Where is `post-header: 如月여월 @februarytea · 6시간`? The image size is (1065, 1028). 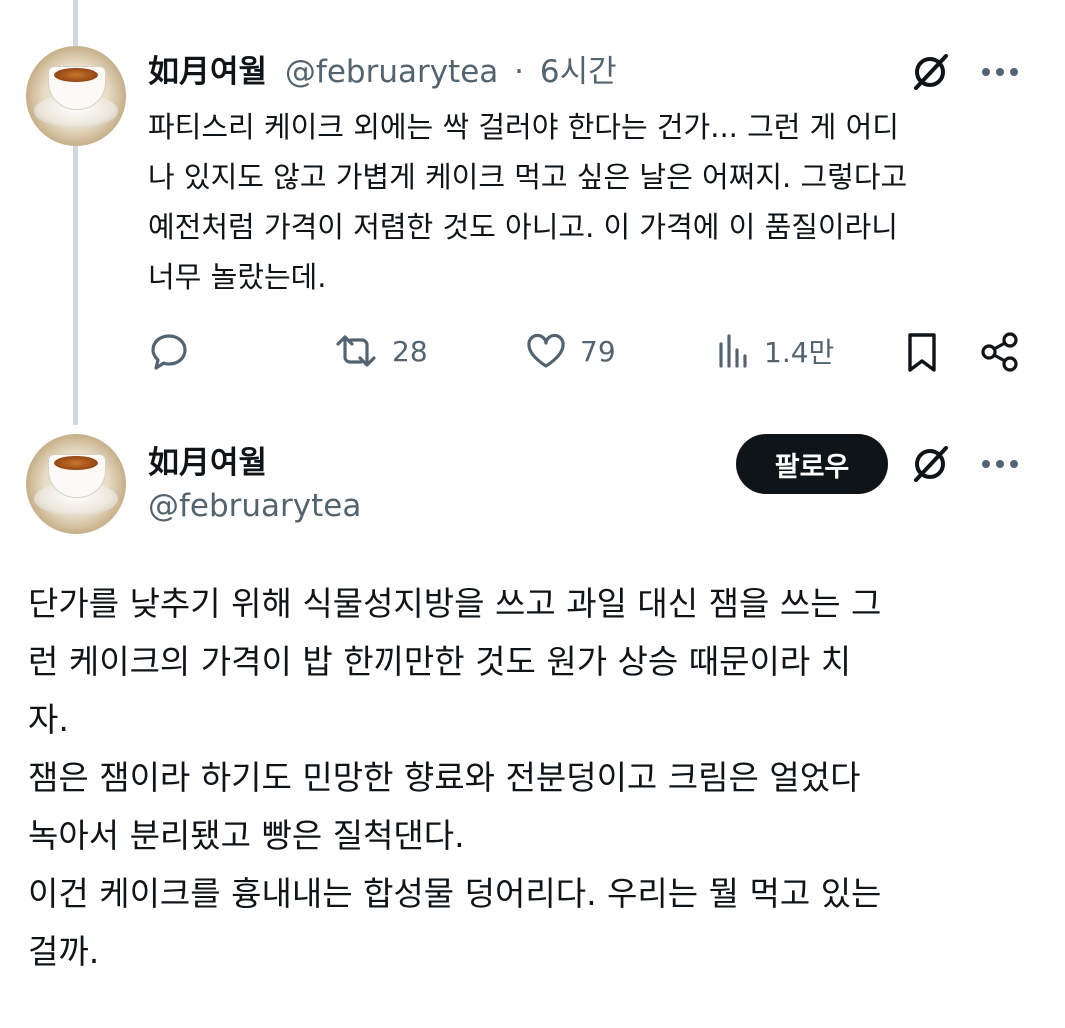
post-header: 如月여월 @februarytea · 6시간 is located at coordinates (382, 68).